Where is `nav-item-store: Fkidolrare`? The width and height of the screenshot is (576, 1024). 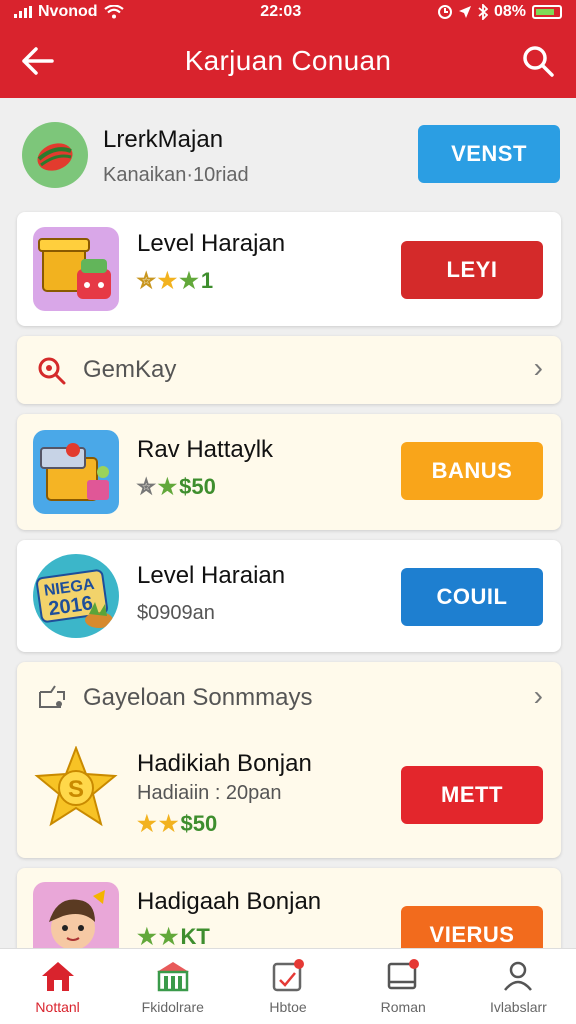
nav-item-store: Fkidolrare is located at coordinates (172, 986).